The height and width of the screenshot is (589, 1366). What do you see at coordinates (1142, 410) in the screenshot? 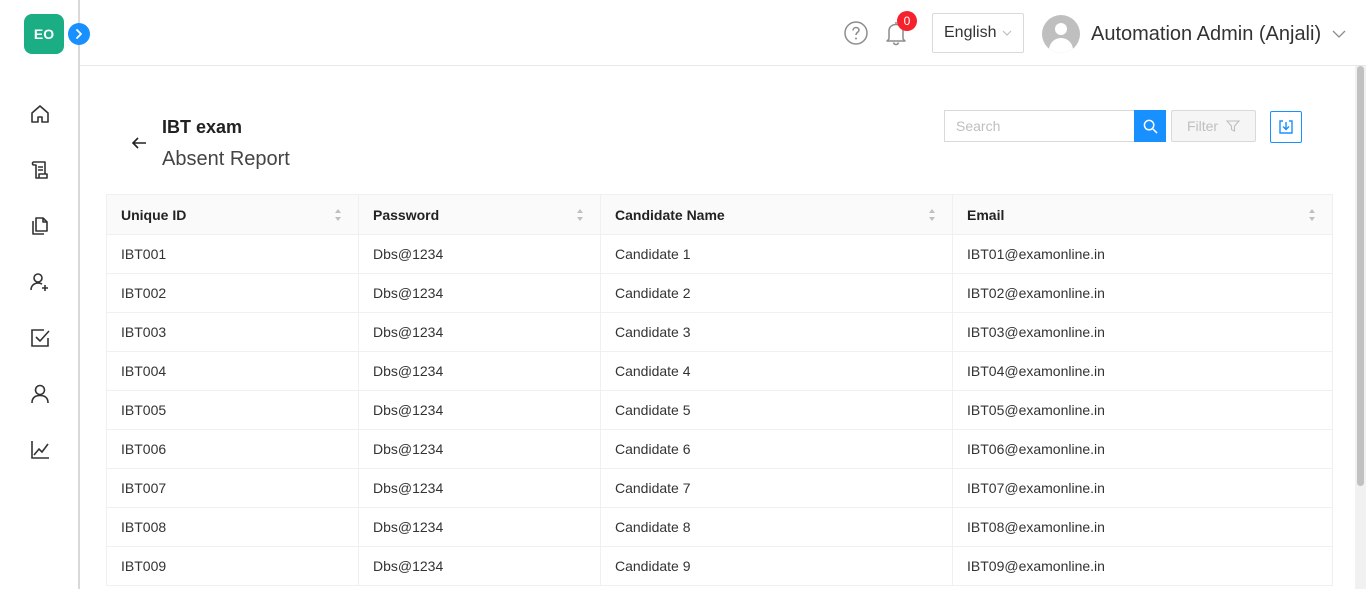
I see `cell-email: IBT05@examonline.in` at bounding box center [1142, 410].